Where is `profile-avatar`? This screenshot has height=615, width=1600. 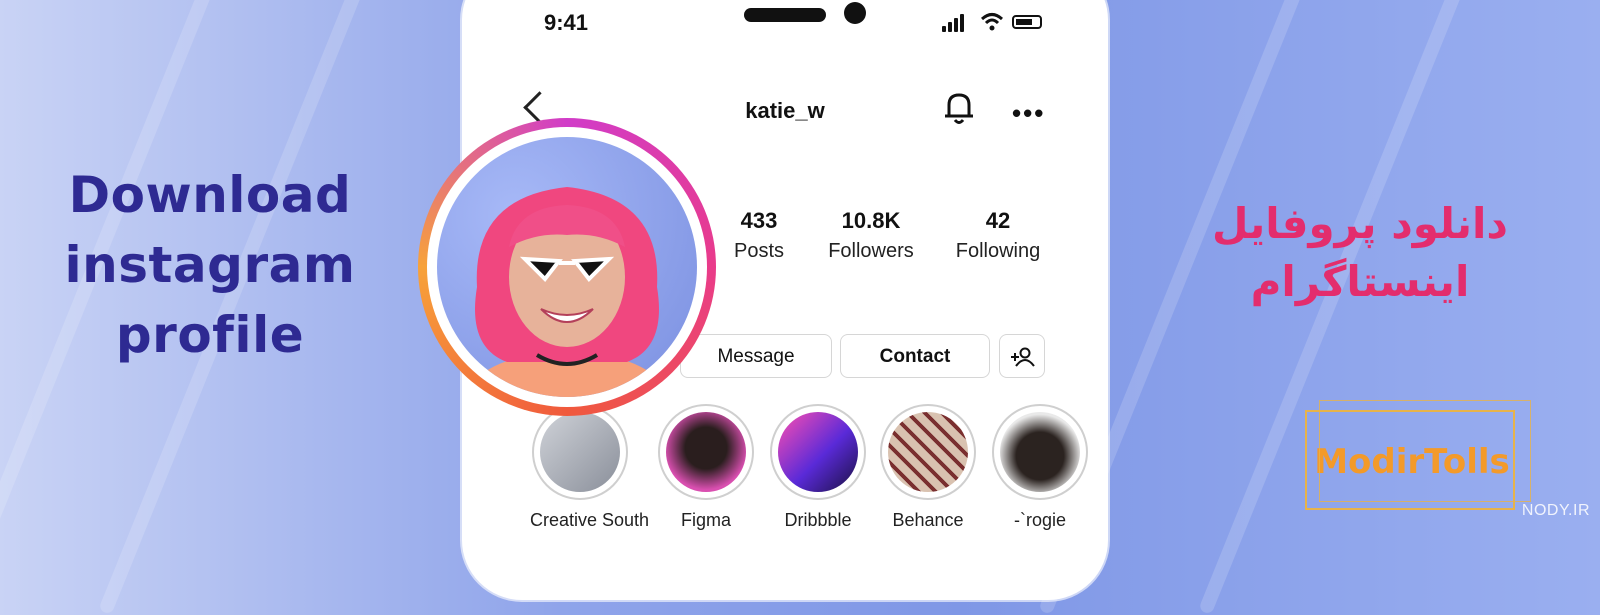
profile-avatar is located at coordinates (567, 267).